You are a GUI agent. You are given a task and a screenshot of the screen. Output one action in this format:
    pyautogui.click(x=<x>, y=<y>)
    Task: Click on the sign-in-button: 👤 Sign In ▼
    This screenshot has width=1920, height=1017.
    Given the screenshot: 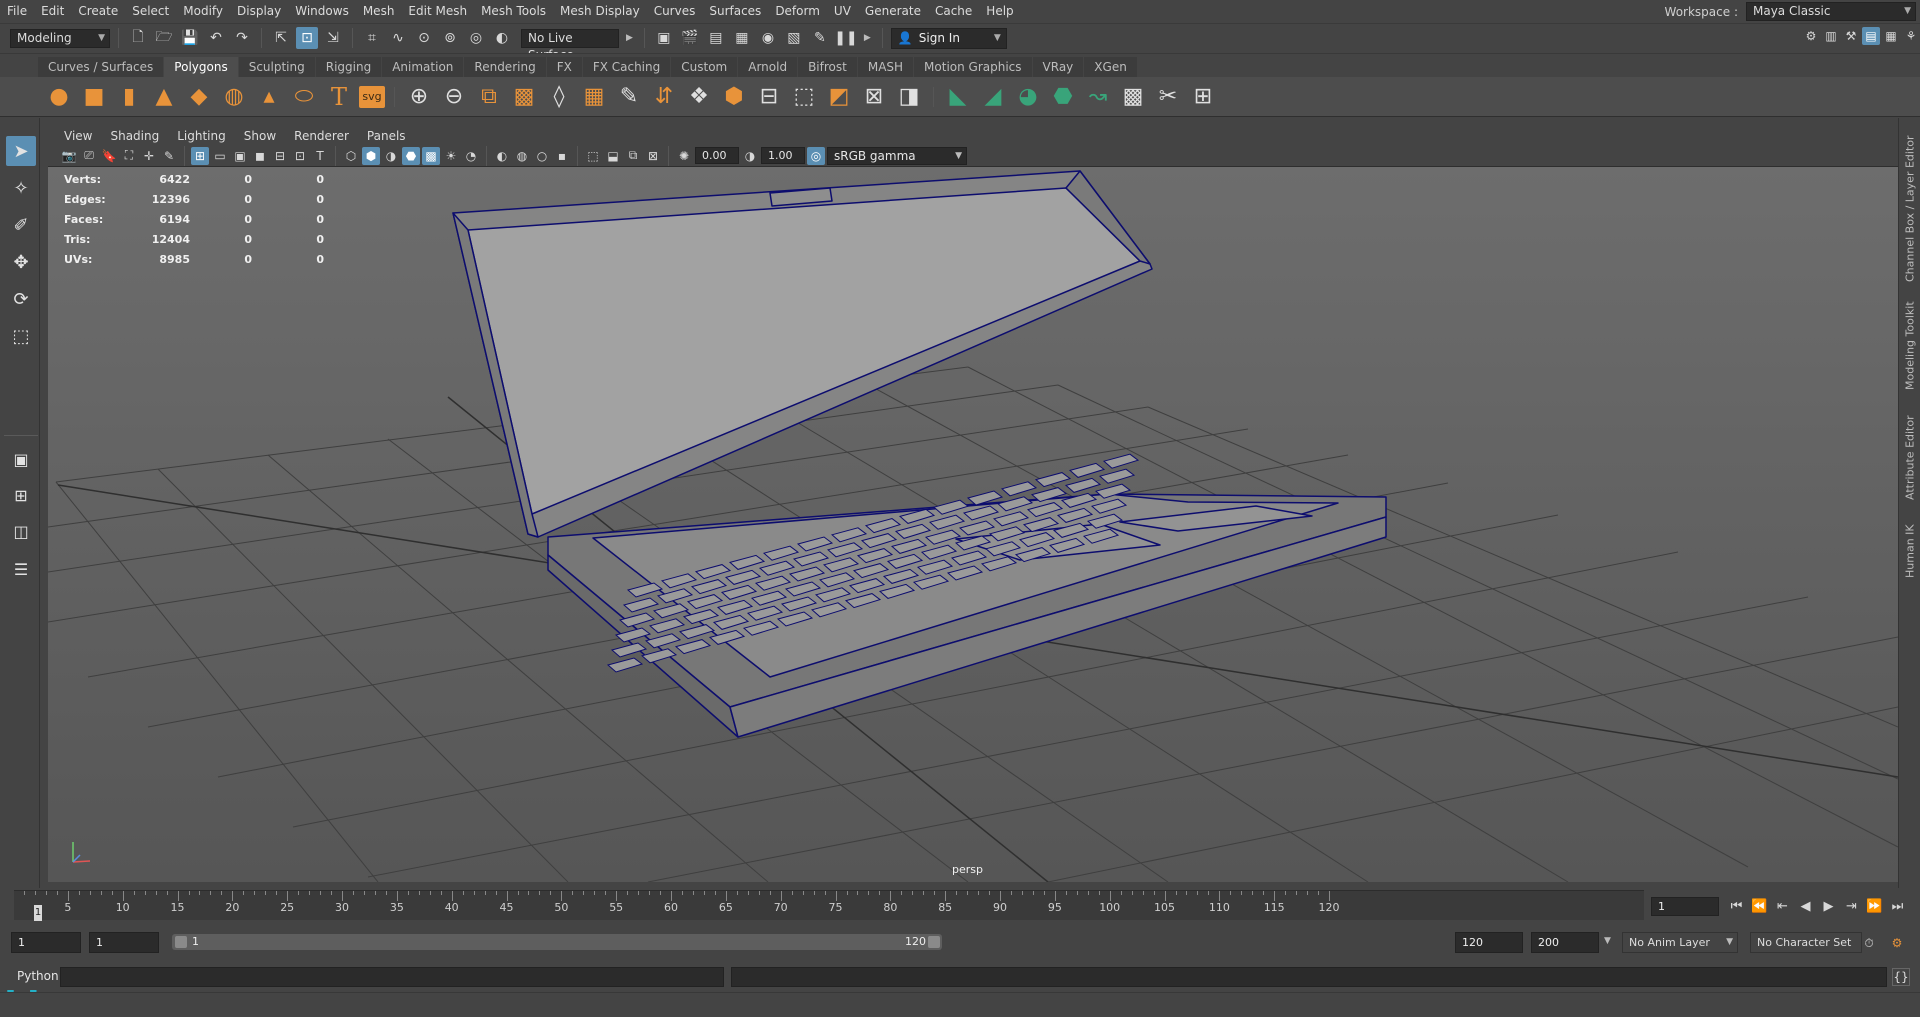 What is the action you would take?
    pyautogui.click(x=948, y=38)
    